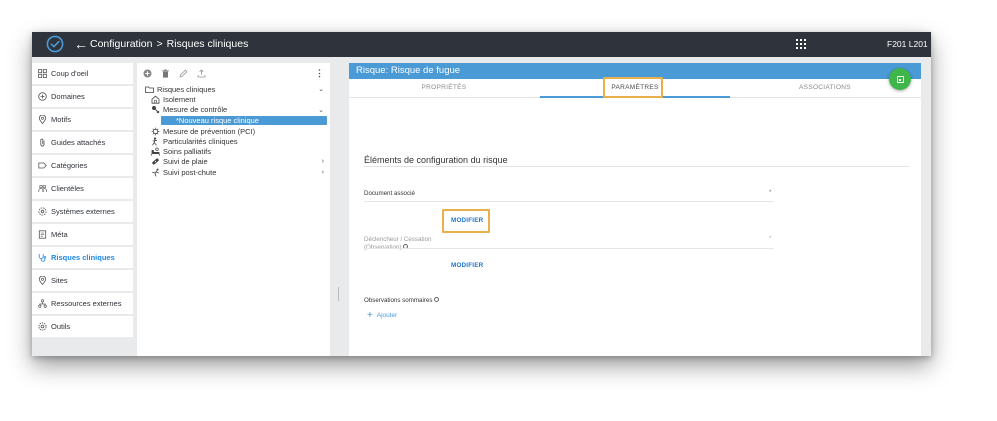 Image resolution: width=997 pixels, height=421 pixels. I want to click on observations-field-label: Observations sommaires, so click(402, 300).